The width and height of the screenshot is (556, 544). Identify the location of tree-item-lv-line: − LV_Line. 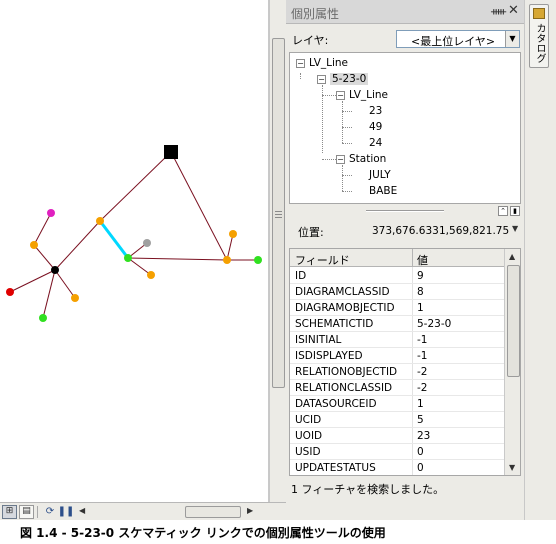
(322, 63).